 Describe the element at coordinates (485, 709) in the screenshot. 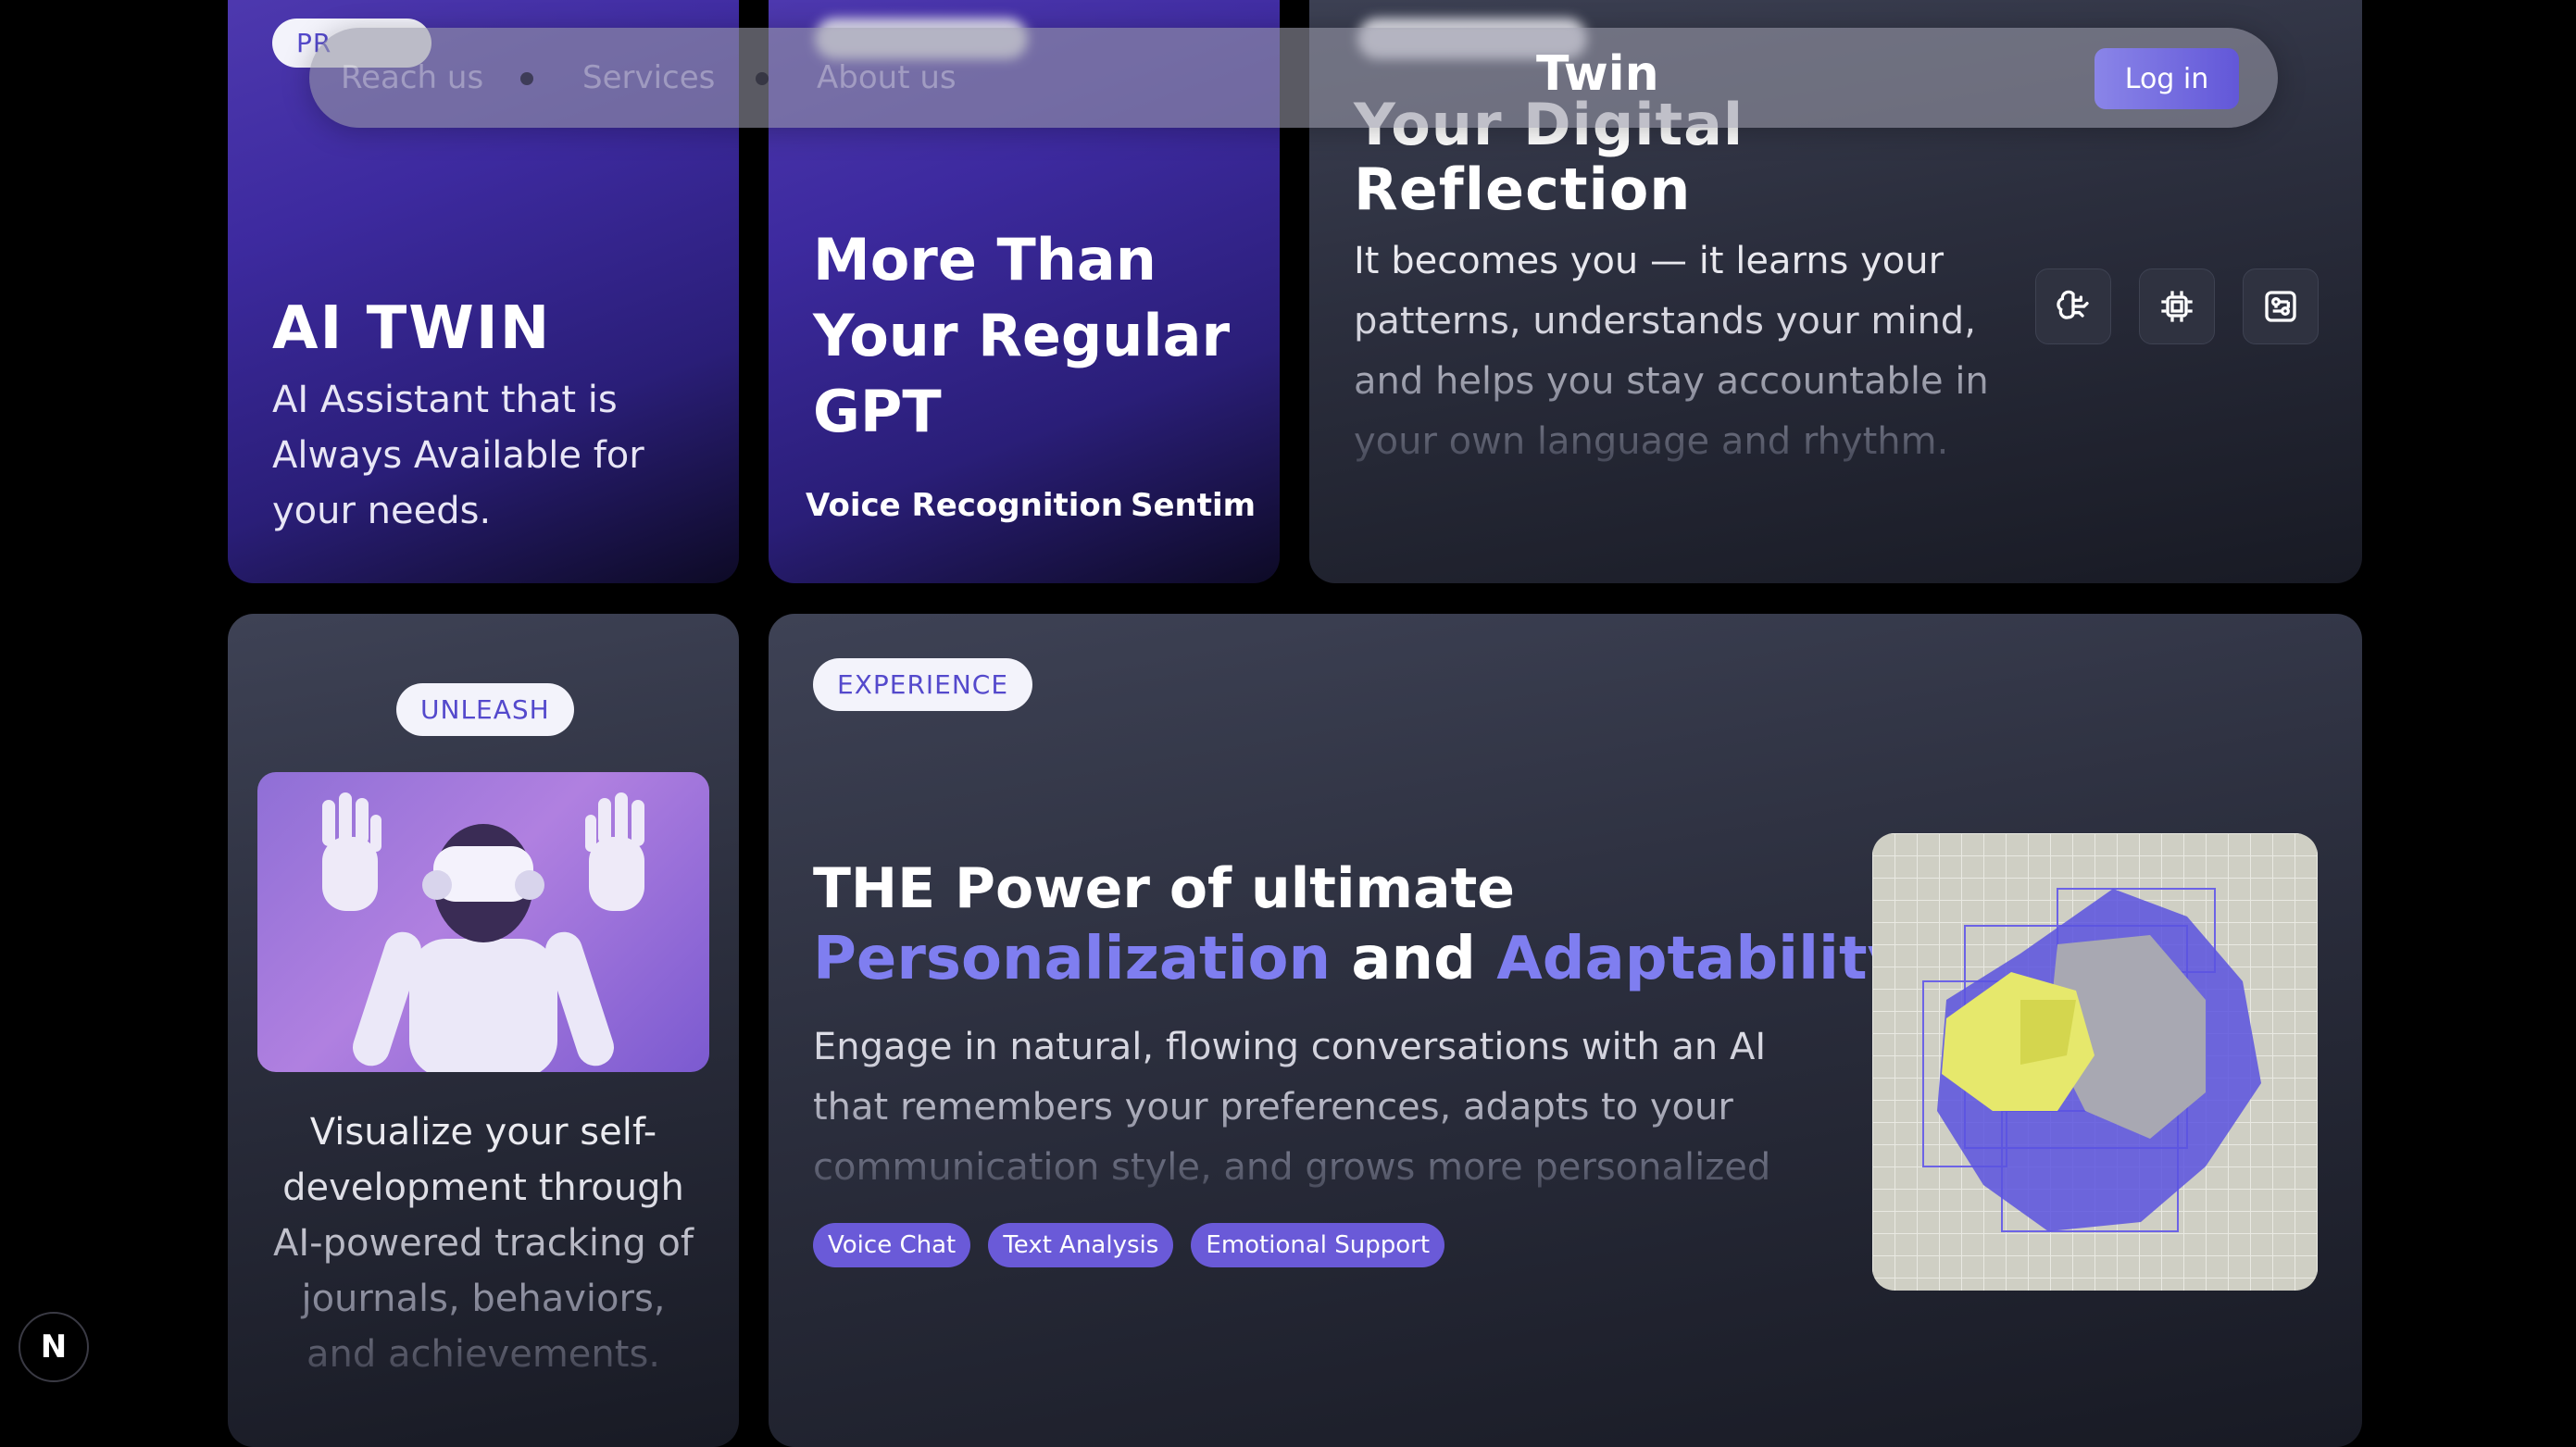

I see `card-badge: UNLEASH` at that location.